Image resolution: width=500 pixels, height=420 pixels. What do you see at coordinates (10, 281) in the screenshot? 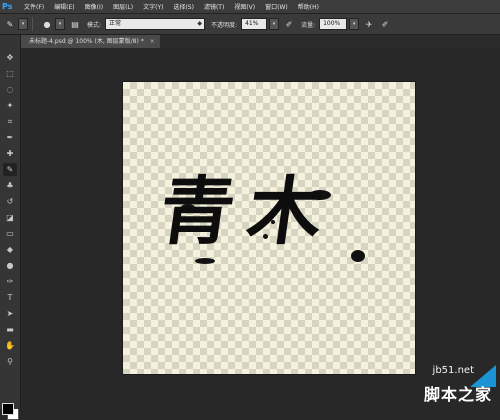
I see `pen-tool-icon: ✑` at bounding box center [10, 281].